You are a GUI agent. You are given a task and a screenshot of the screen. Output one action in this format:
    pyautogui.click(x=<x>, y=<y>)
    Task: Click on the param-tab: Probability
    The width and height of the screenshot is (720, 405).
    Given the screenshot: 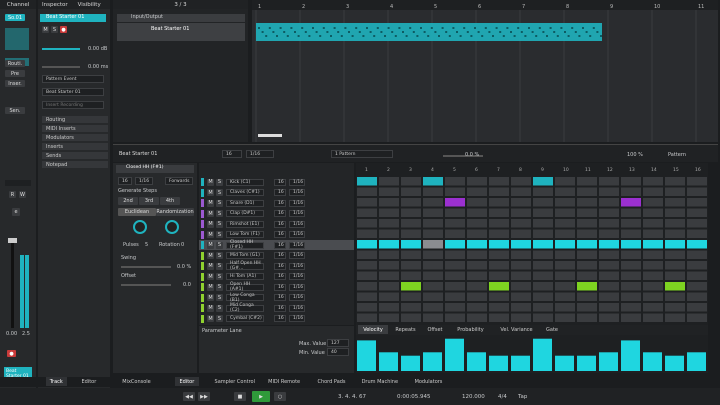 What is the action you would take?
    pyautogui.click(x=470, y=329)
    